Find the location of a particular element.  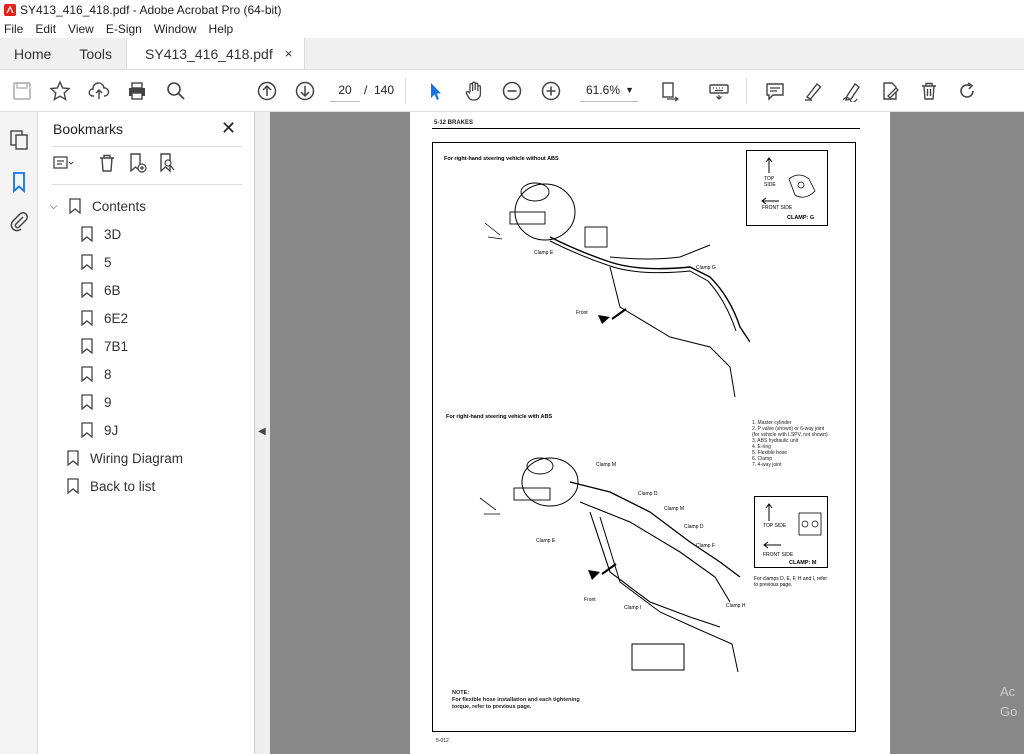

chevron-down-icon: ▼ is located at coordinates (629, 90).